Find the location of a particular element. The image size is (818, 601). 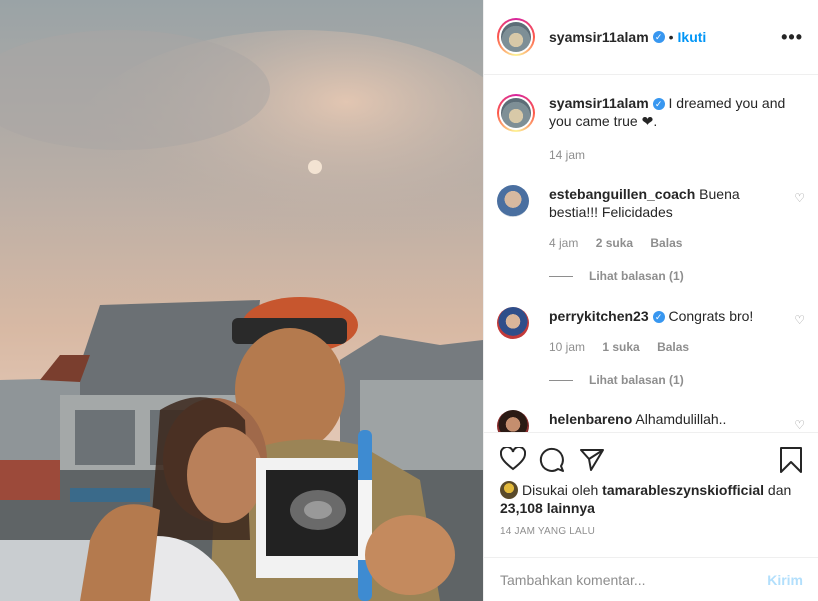

likes-prefix: Disukai oleh is located at coordinates (560, 490).